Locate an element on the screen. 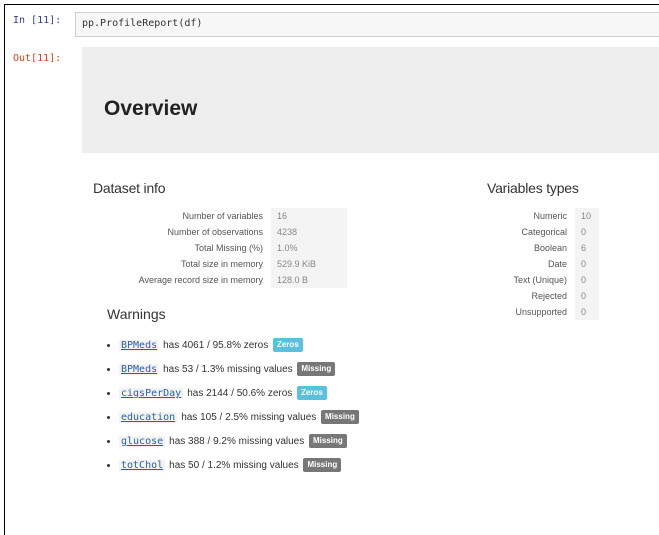  variable-link: cigsPerDay is located at coordinates (151, 393).